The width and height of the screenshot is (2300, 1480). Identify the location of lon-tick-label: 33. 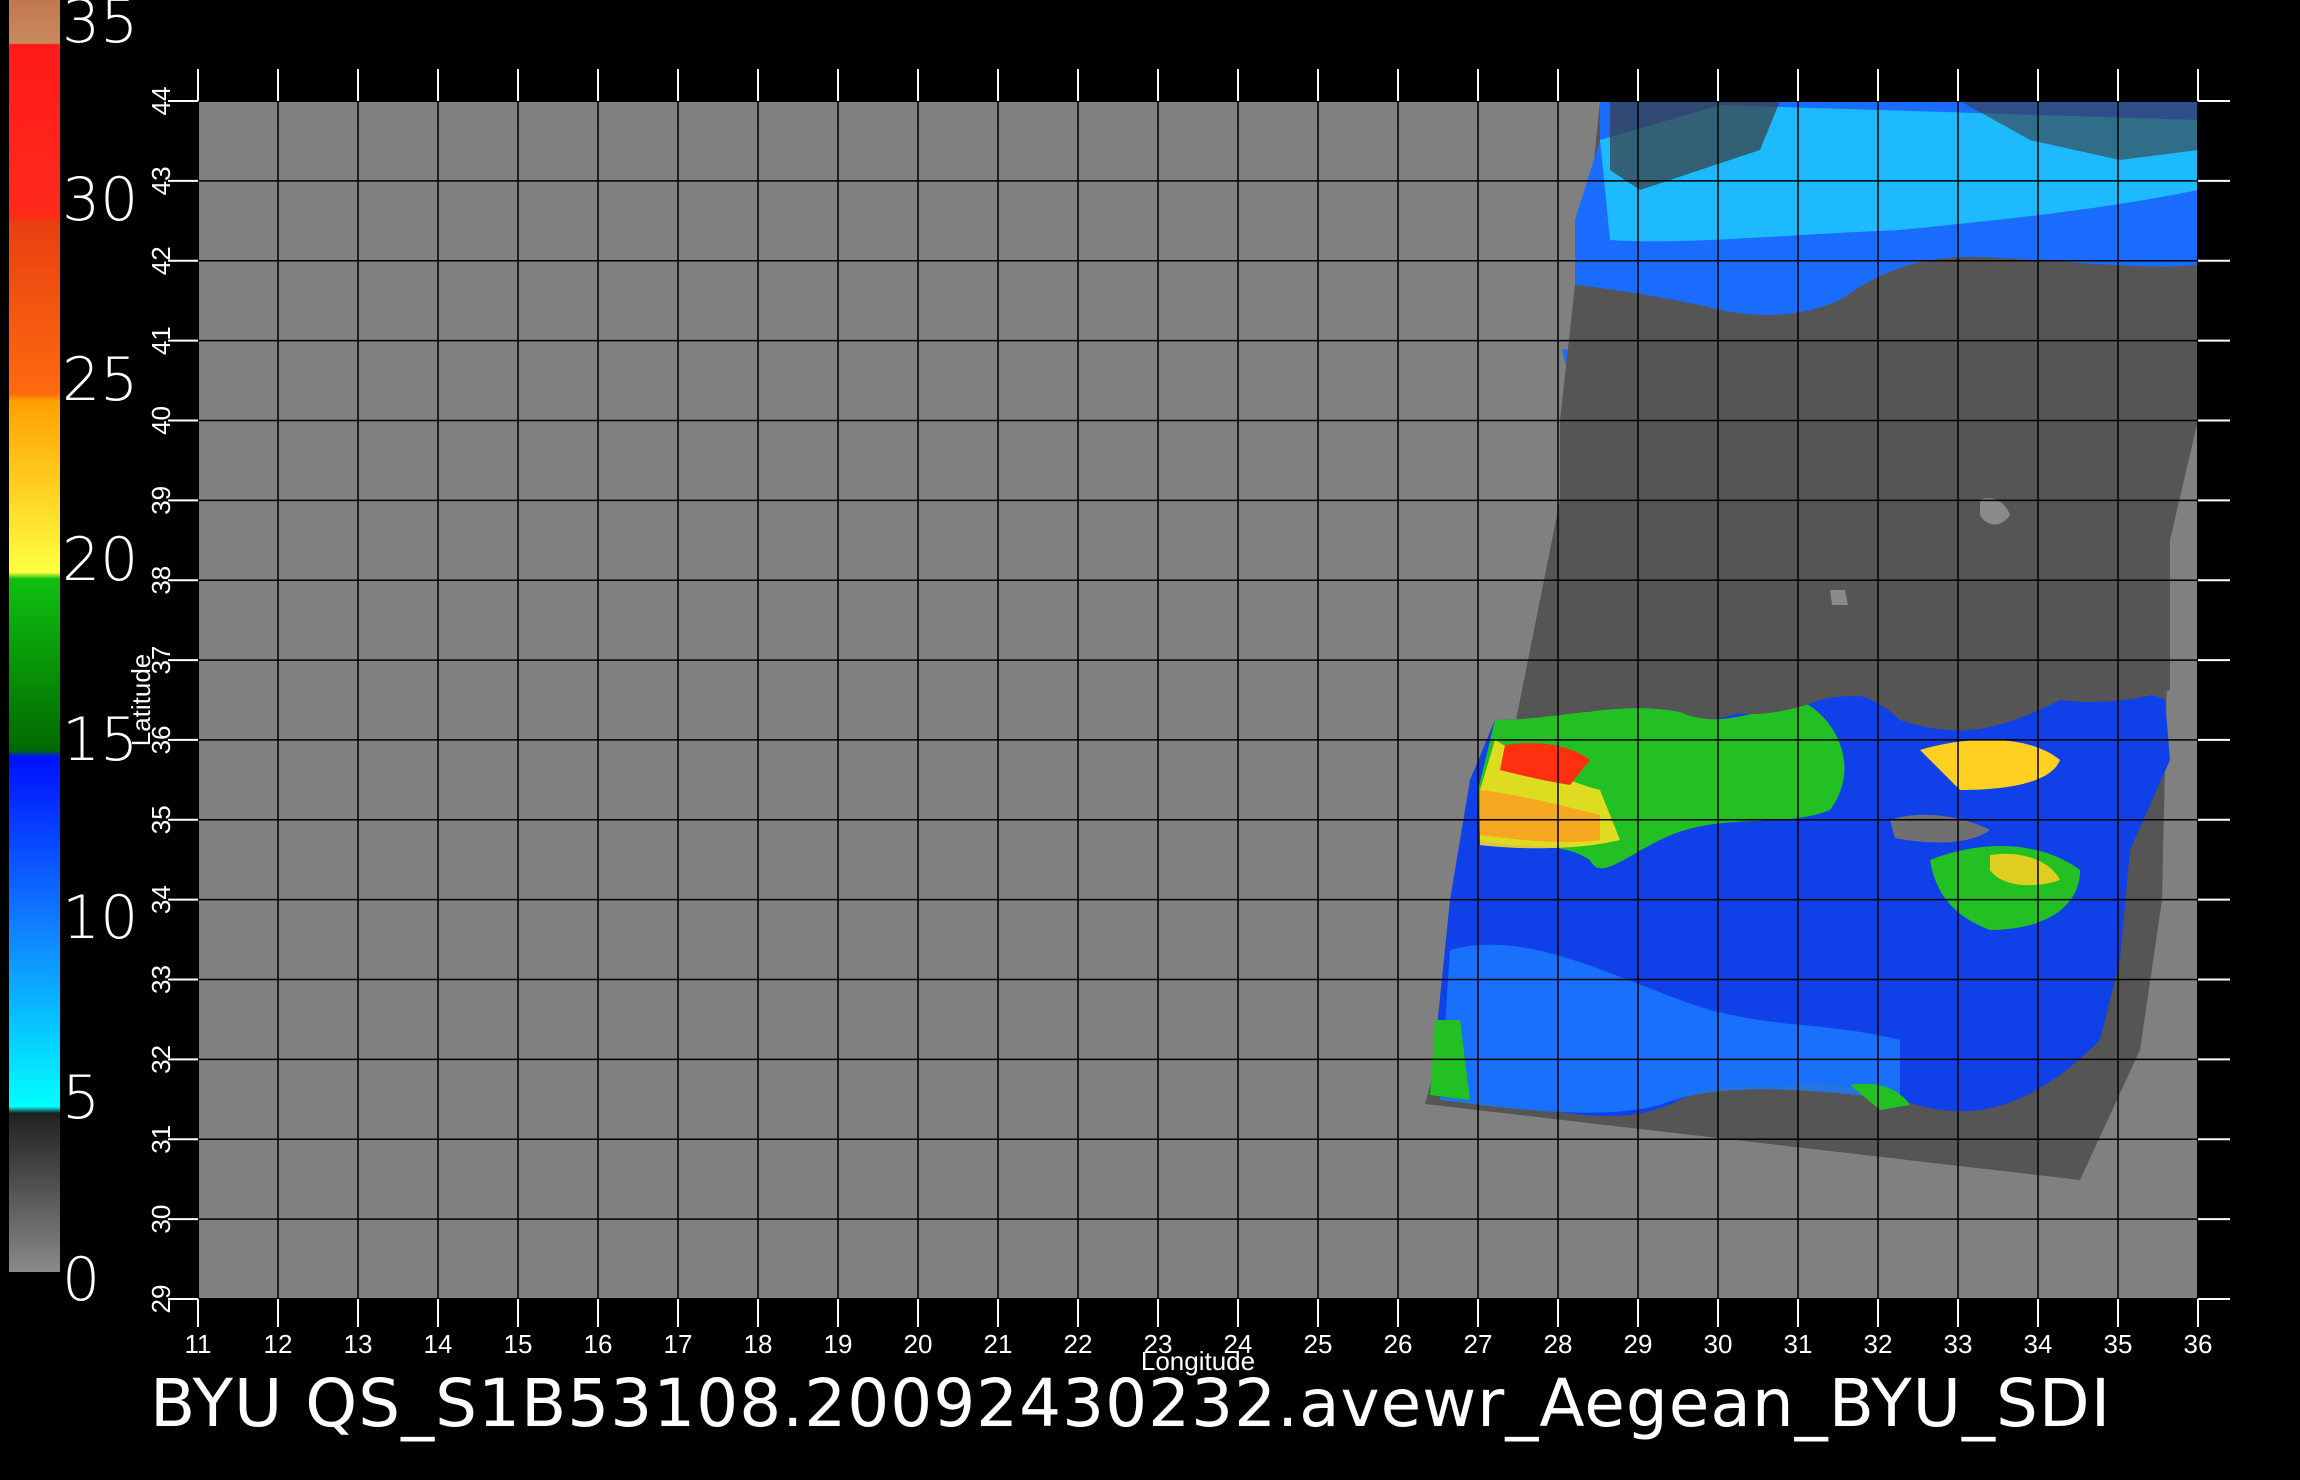
(1958, 1344).